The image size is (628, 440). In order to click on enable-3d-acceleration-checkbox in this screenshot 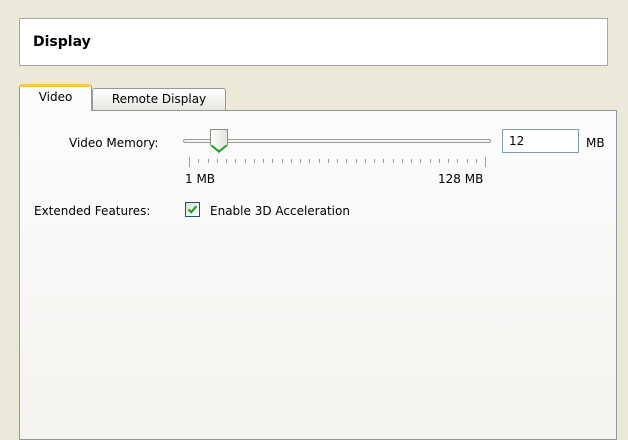, I will do `click(192, 209)`.